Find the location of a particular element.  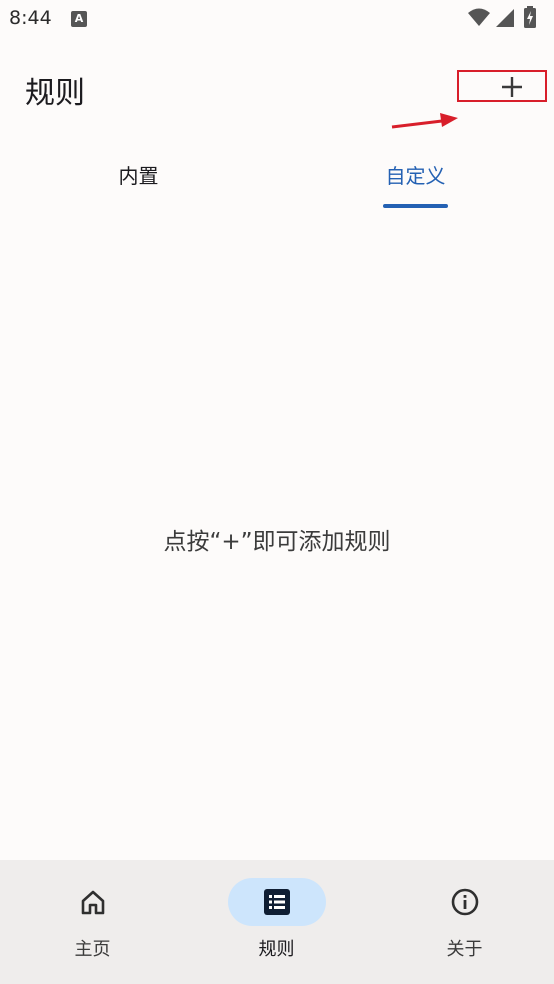

status-bar: 8:44 A is located at coordinates (277, 19).